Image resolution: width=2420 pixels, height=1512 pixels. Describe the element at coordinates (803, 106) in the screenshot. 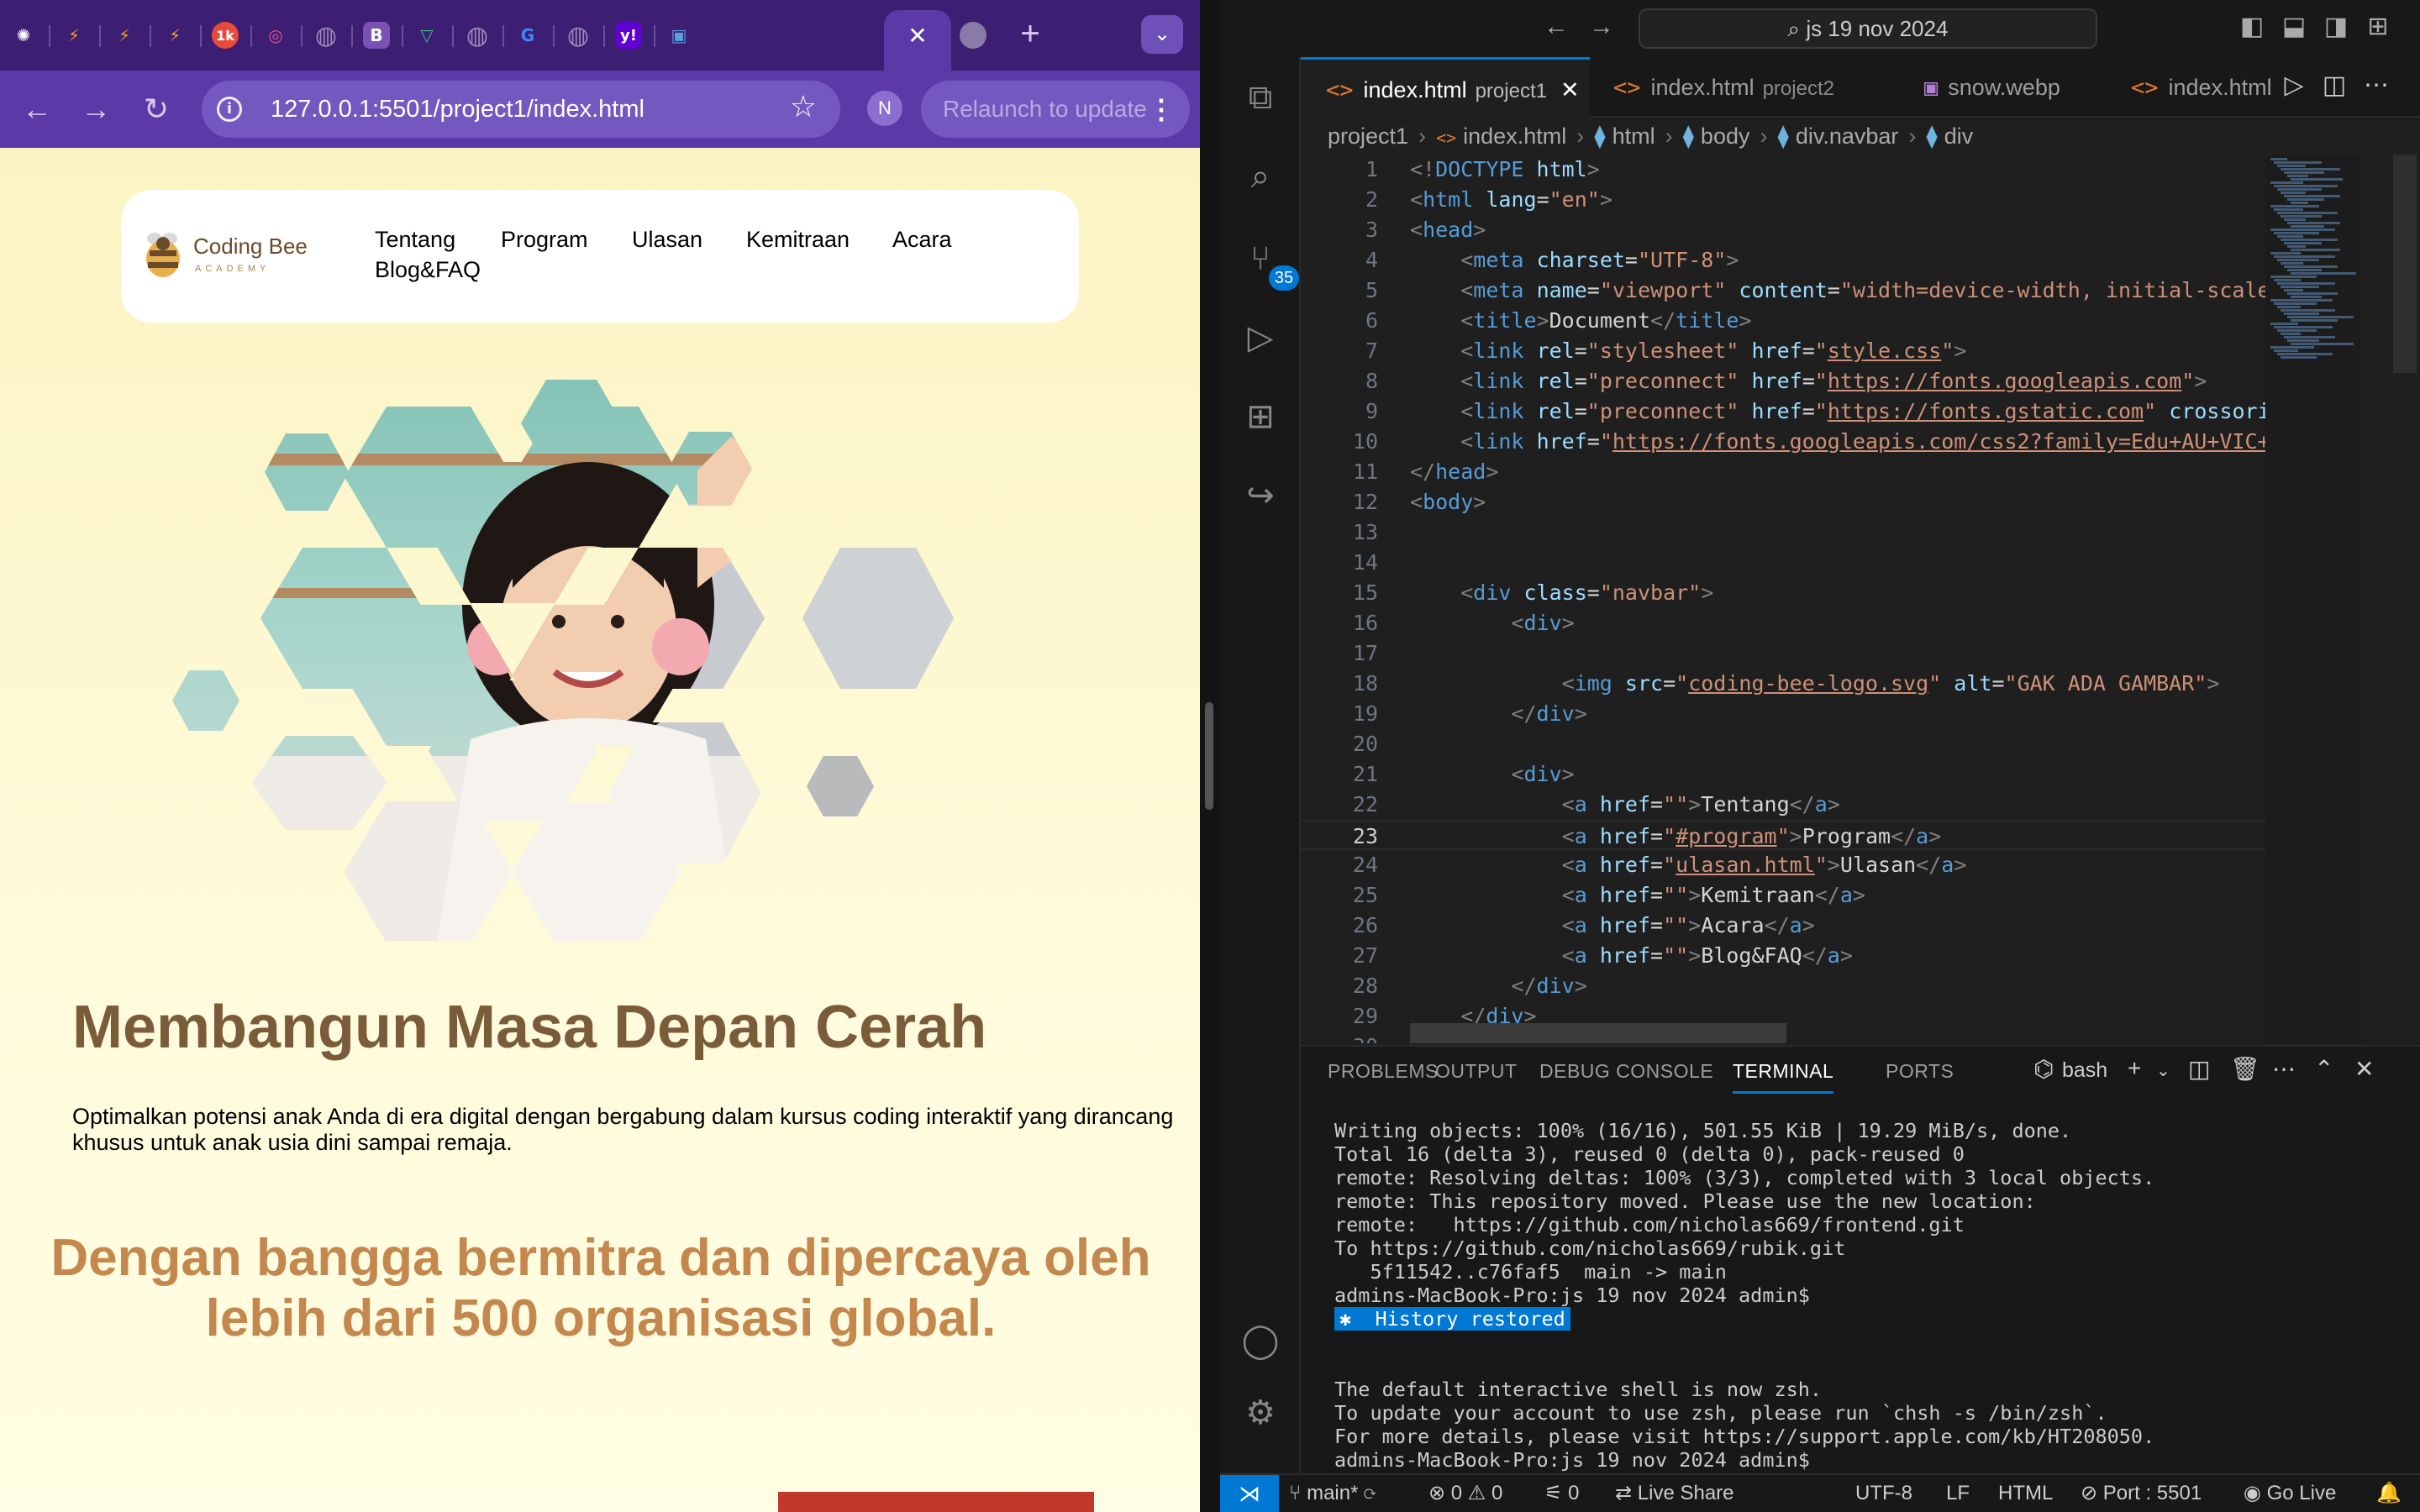

I see `bookmark-star-icon: ☆` at that location.